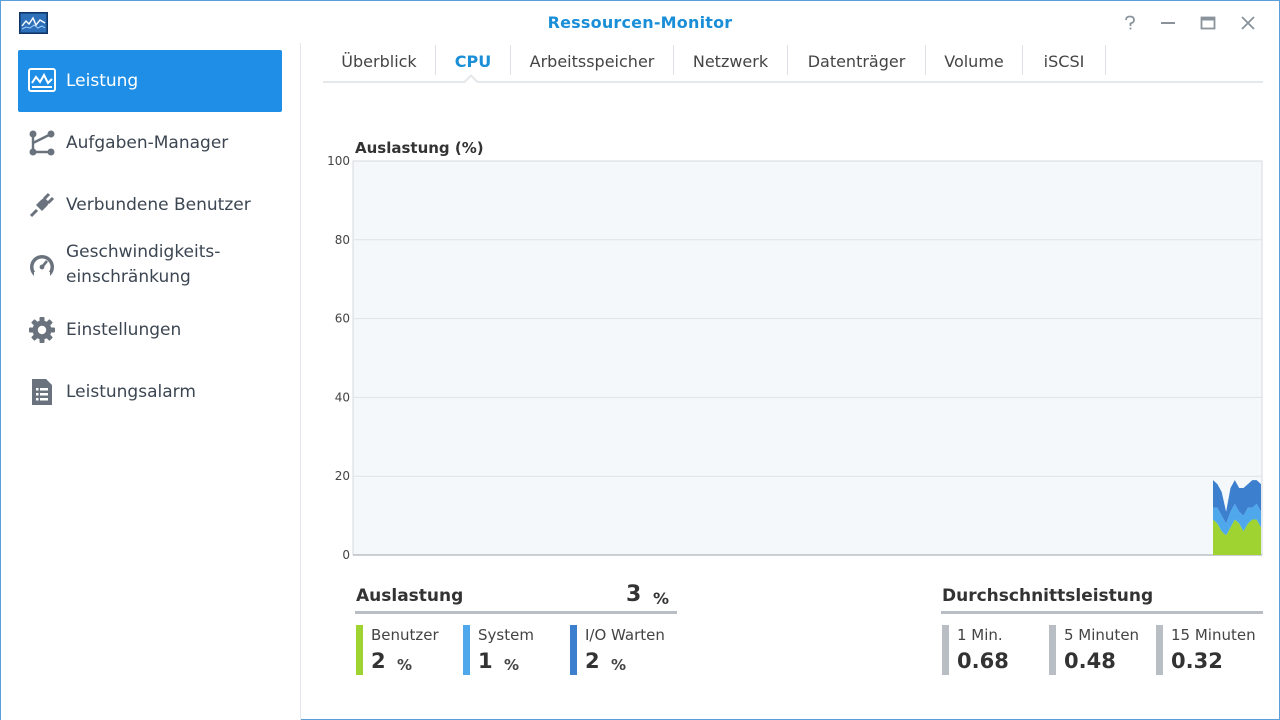  Describe the element at coordinates (634, 594) in the screenshot. I see `usage-total-value: 3` at that location.